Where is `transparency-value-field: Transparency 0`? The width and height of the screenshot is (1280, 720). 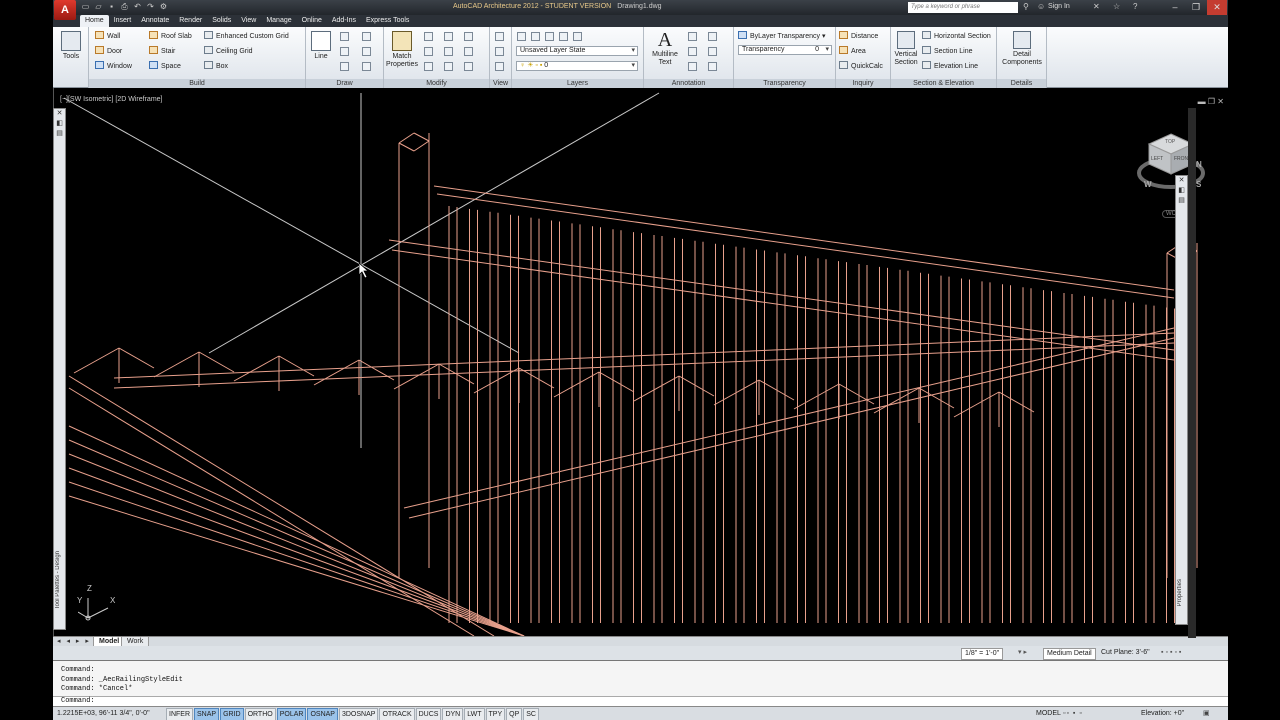
transparency-value-field: Transparency 0 is located at coordinates (785, 50).